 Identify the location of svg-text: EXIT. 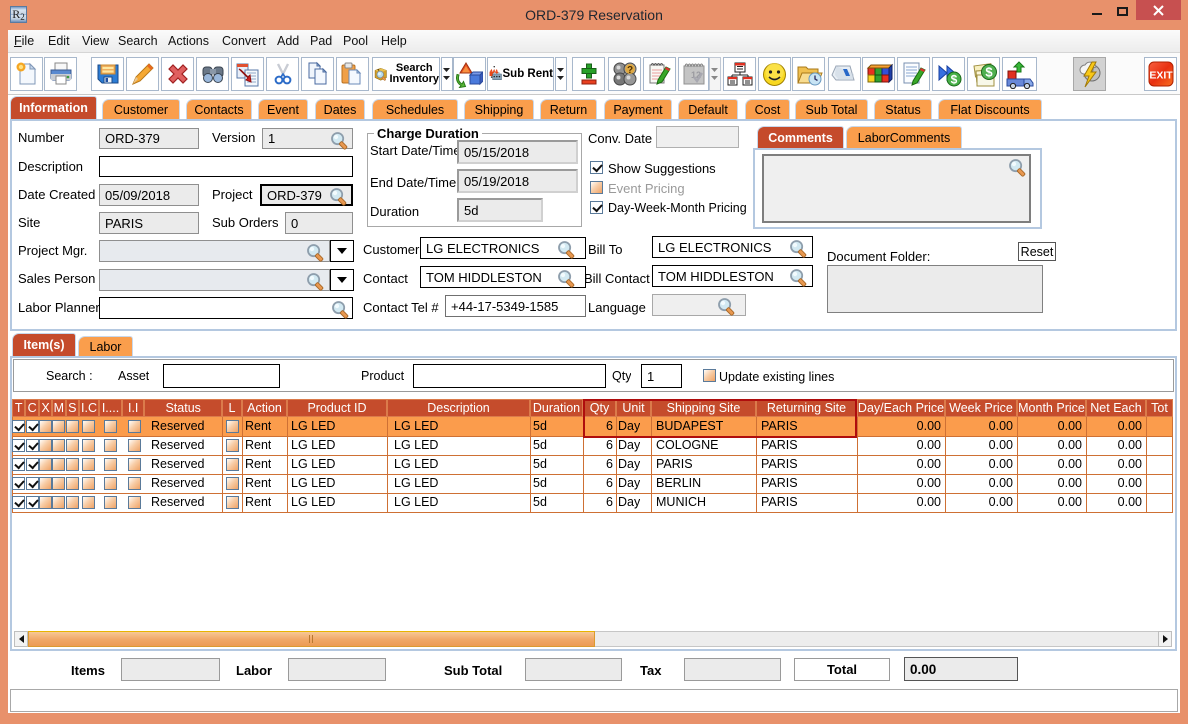
(1161, 76).